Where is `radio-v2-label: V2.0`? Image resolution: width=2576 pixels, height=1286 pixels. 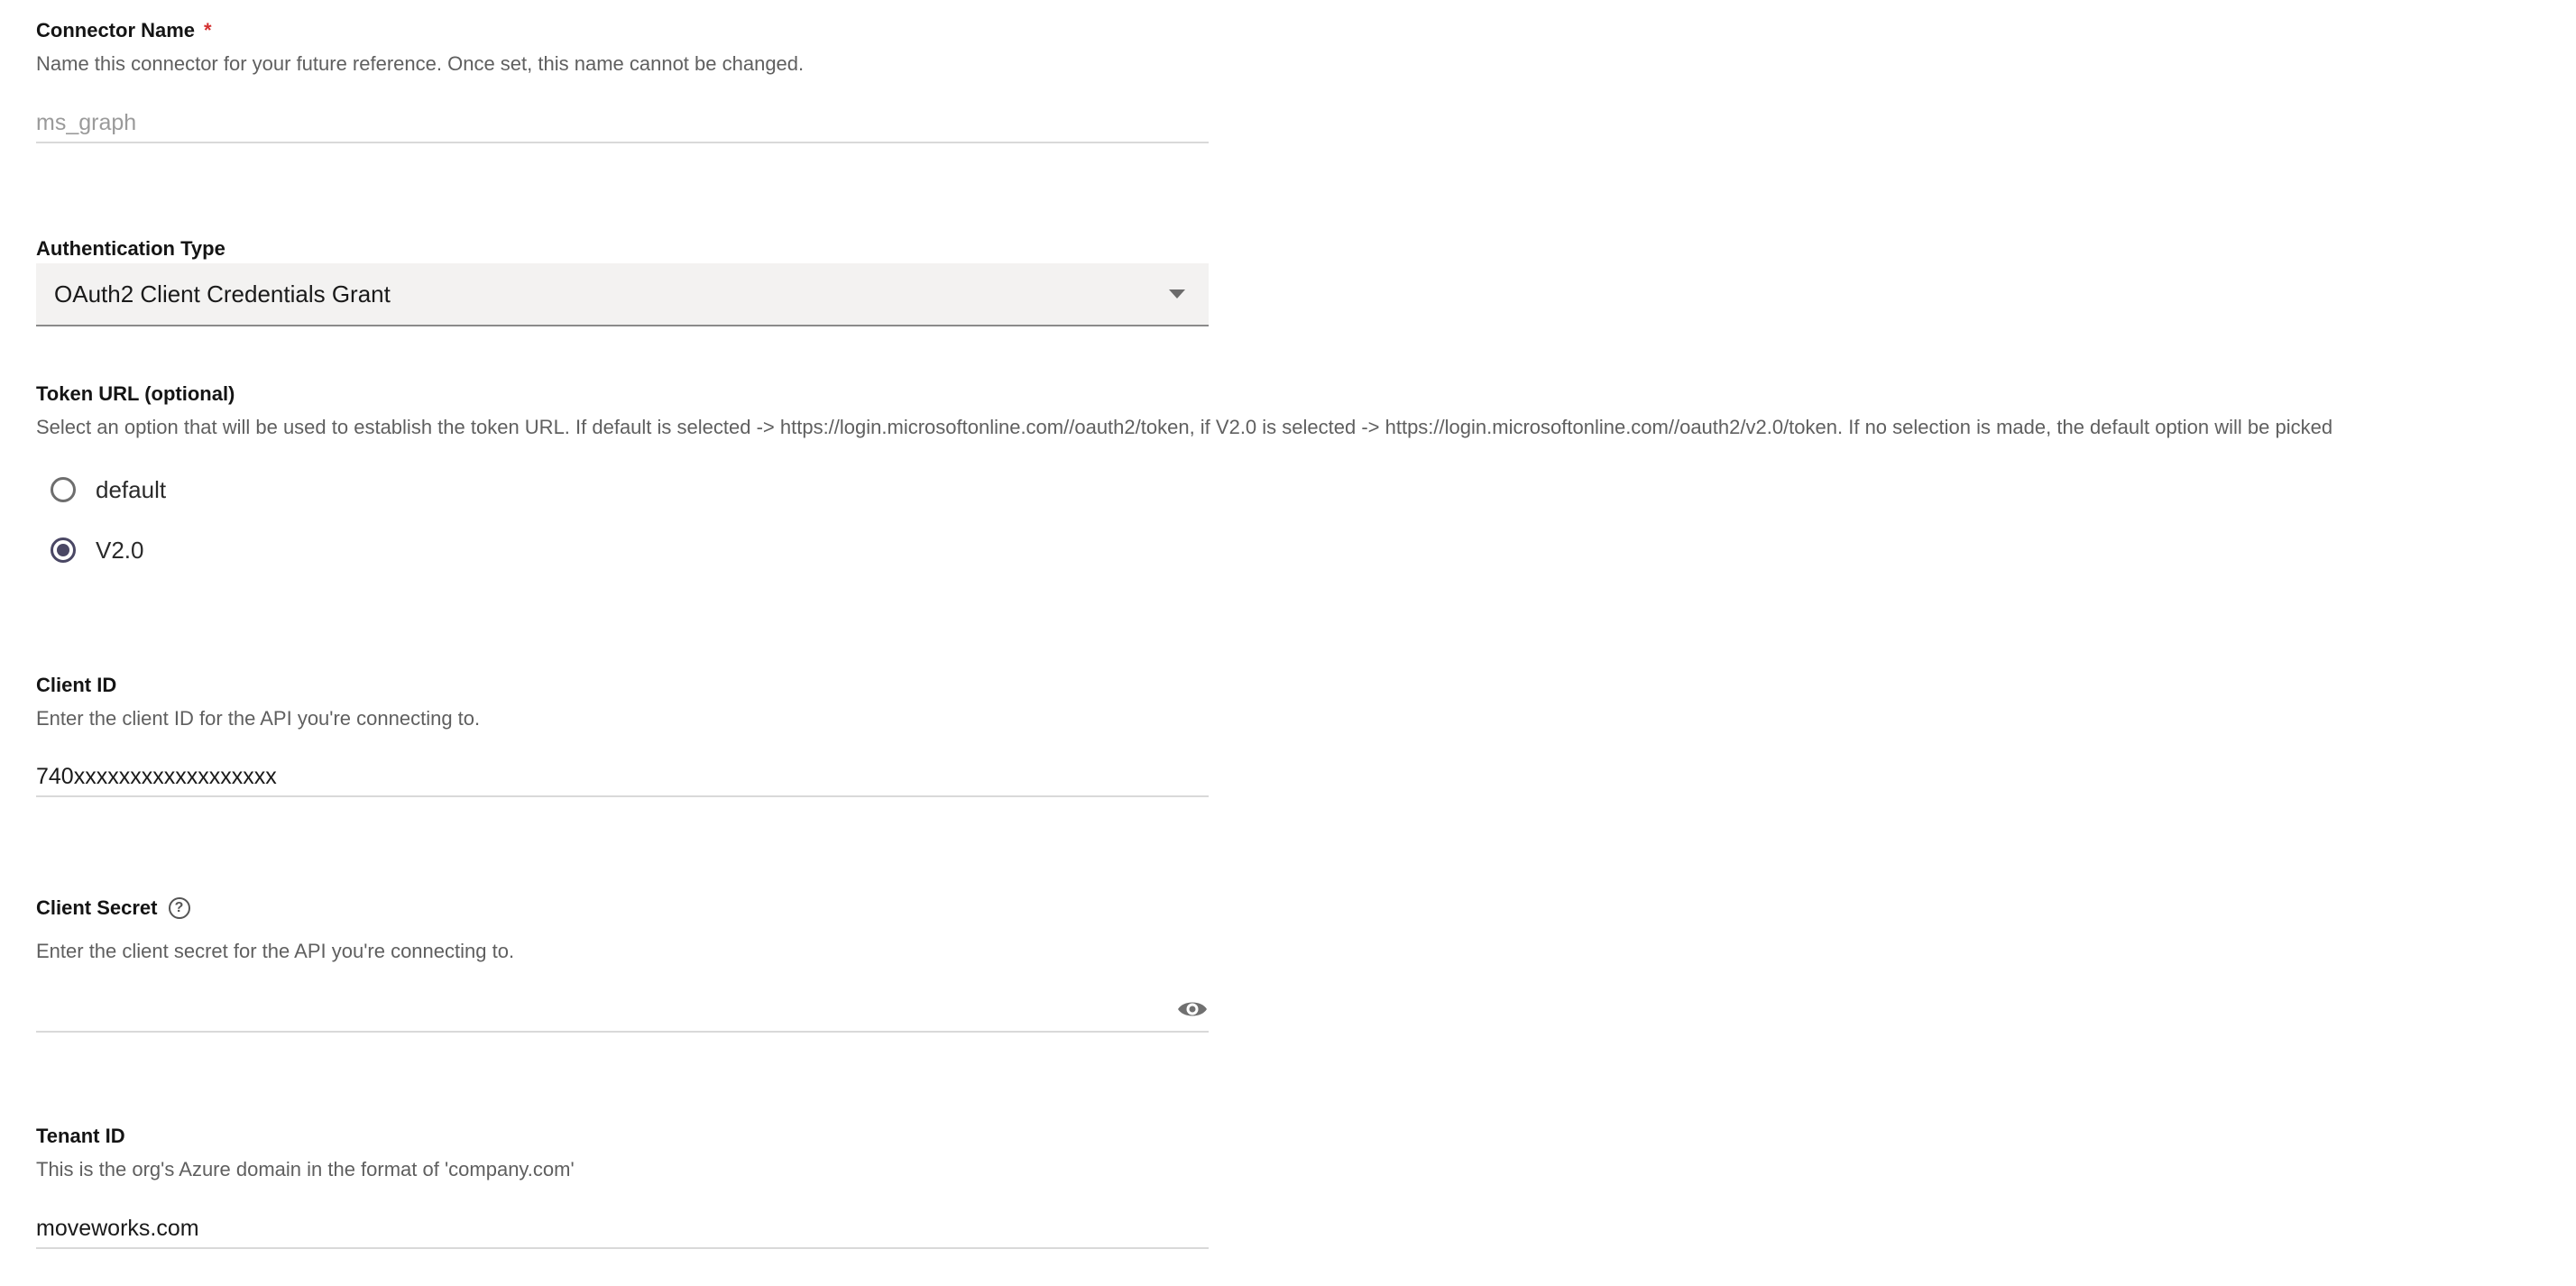 radio-v2-label: V2.0 is located at coordinates (120, 550).